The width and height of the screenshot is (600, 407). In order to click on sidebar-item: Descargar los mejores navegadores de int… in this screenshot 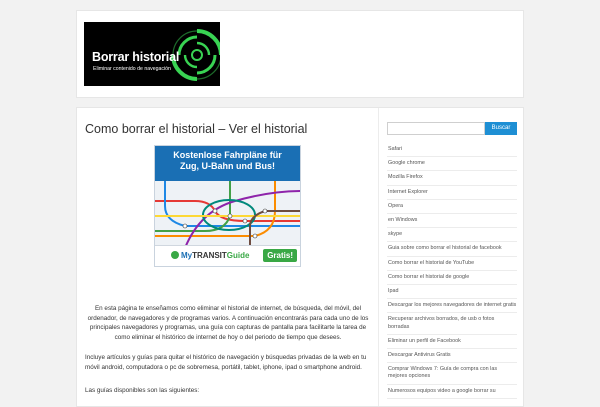, I will do `click(452, 306)`.